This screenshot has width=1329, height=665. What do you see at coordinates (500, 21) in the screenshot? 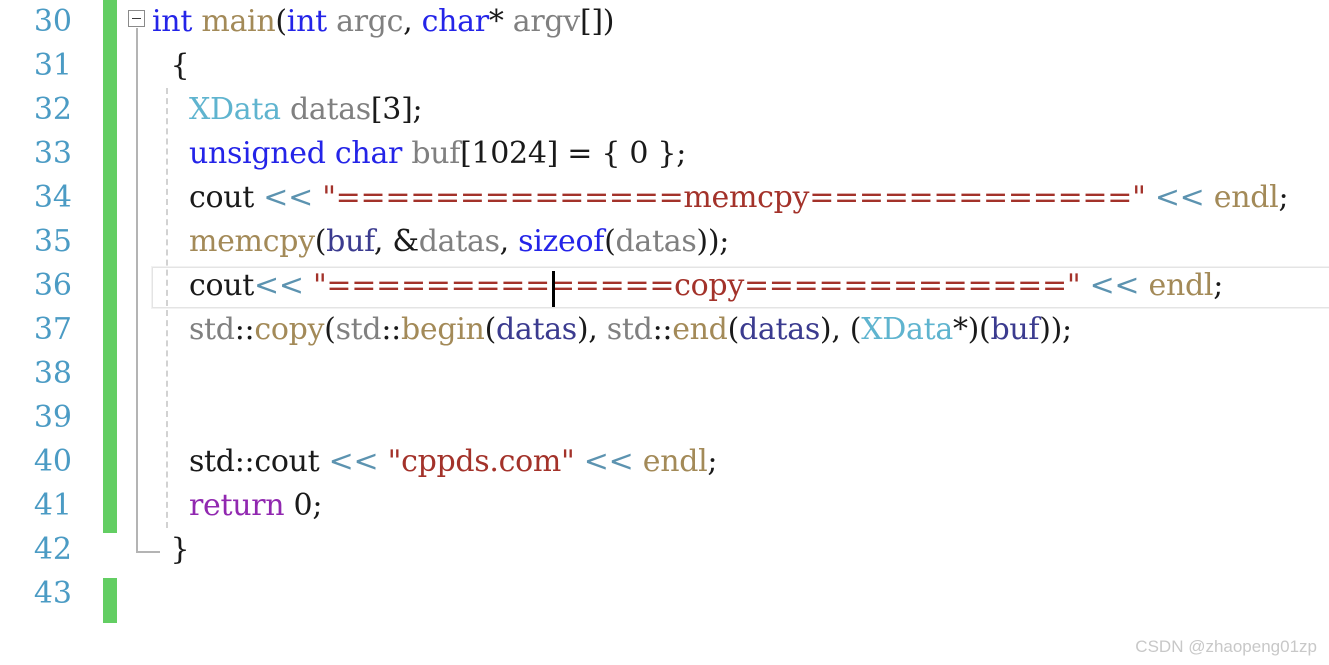
I see `code-token: *` at bounding box center [500, 21].